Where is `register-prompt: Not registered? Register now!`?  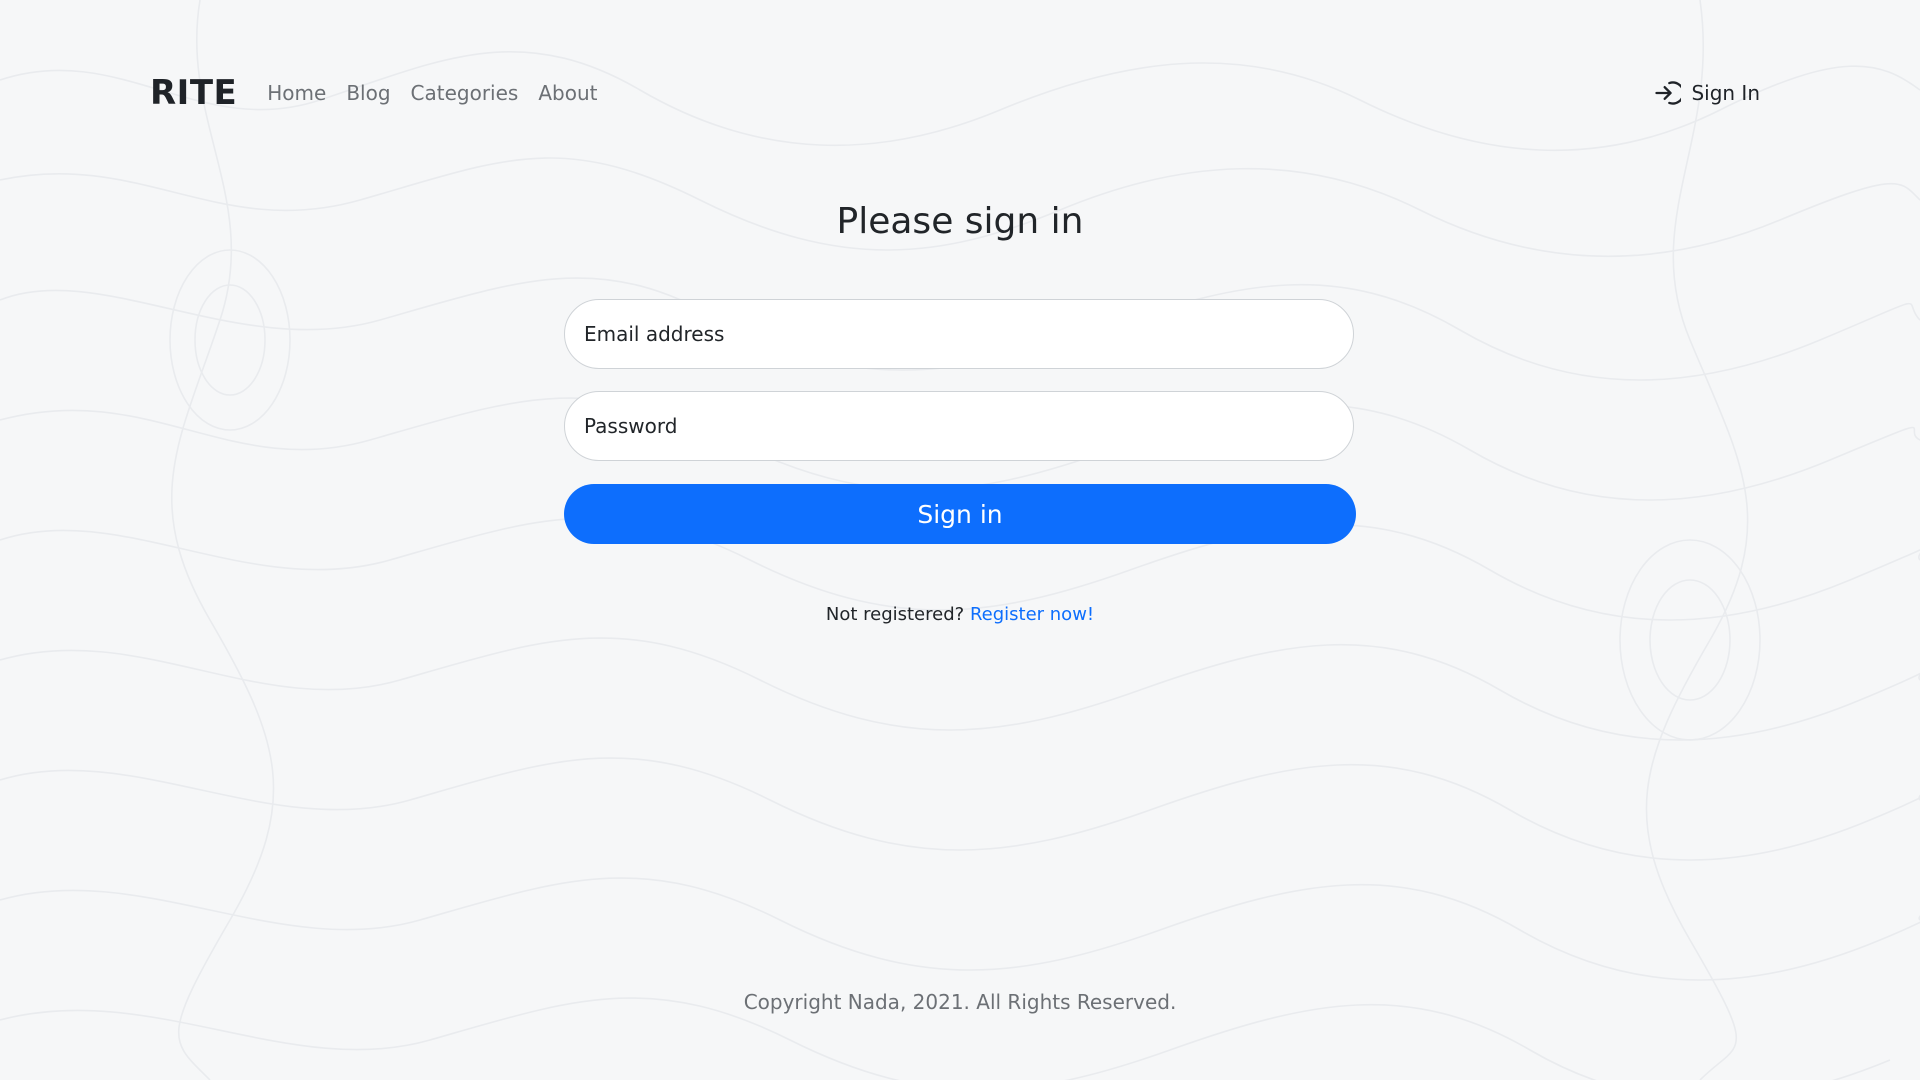
register-prompt: Not registered? Register now! is located at coordinates (960, 614).